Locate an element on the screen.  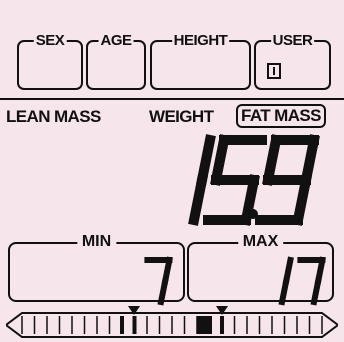
age-field: AGE is located at coordinates (116, 60).